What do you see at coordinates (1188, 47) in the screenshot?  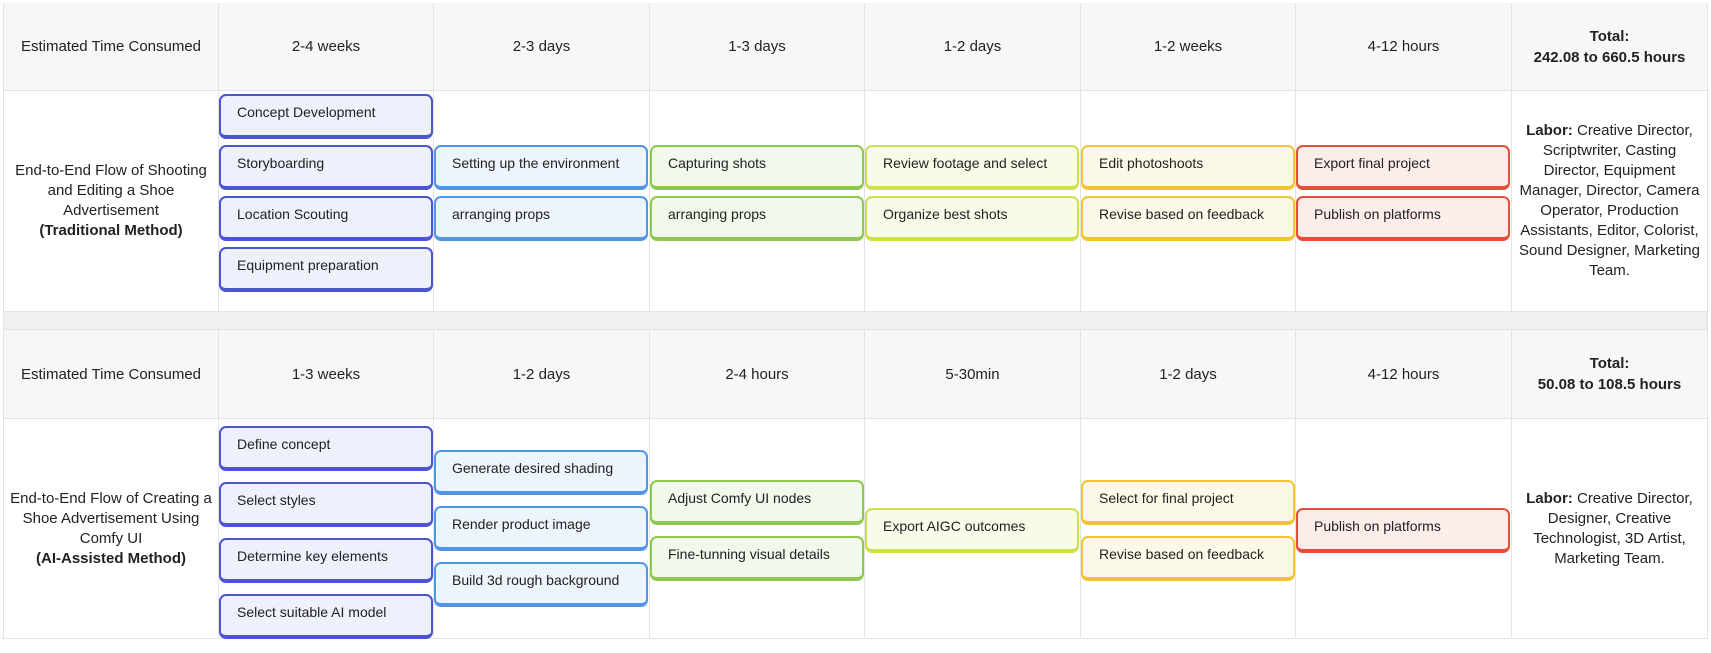 I see `duration-traditional-5: 1-2 weeks` at bounding box center [1188, 47].